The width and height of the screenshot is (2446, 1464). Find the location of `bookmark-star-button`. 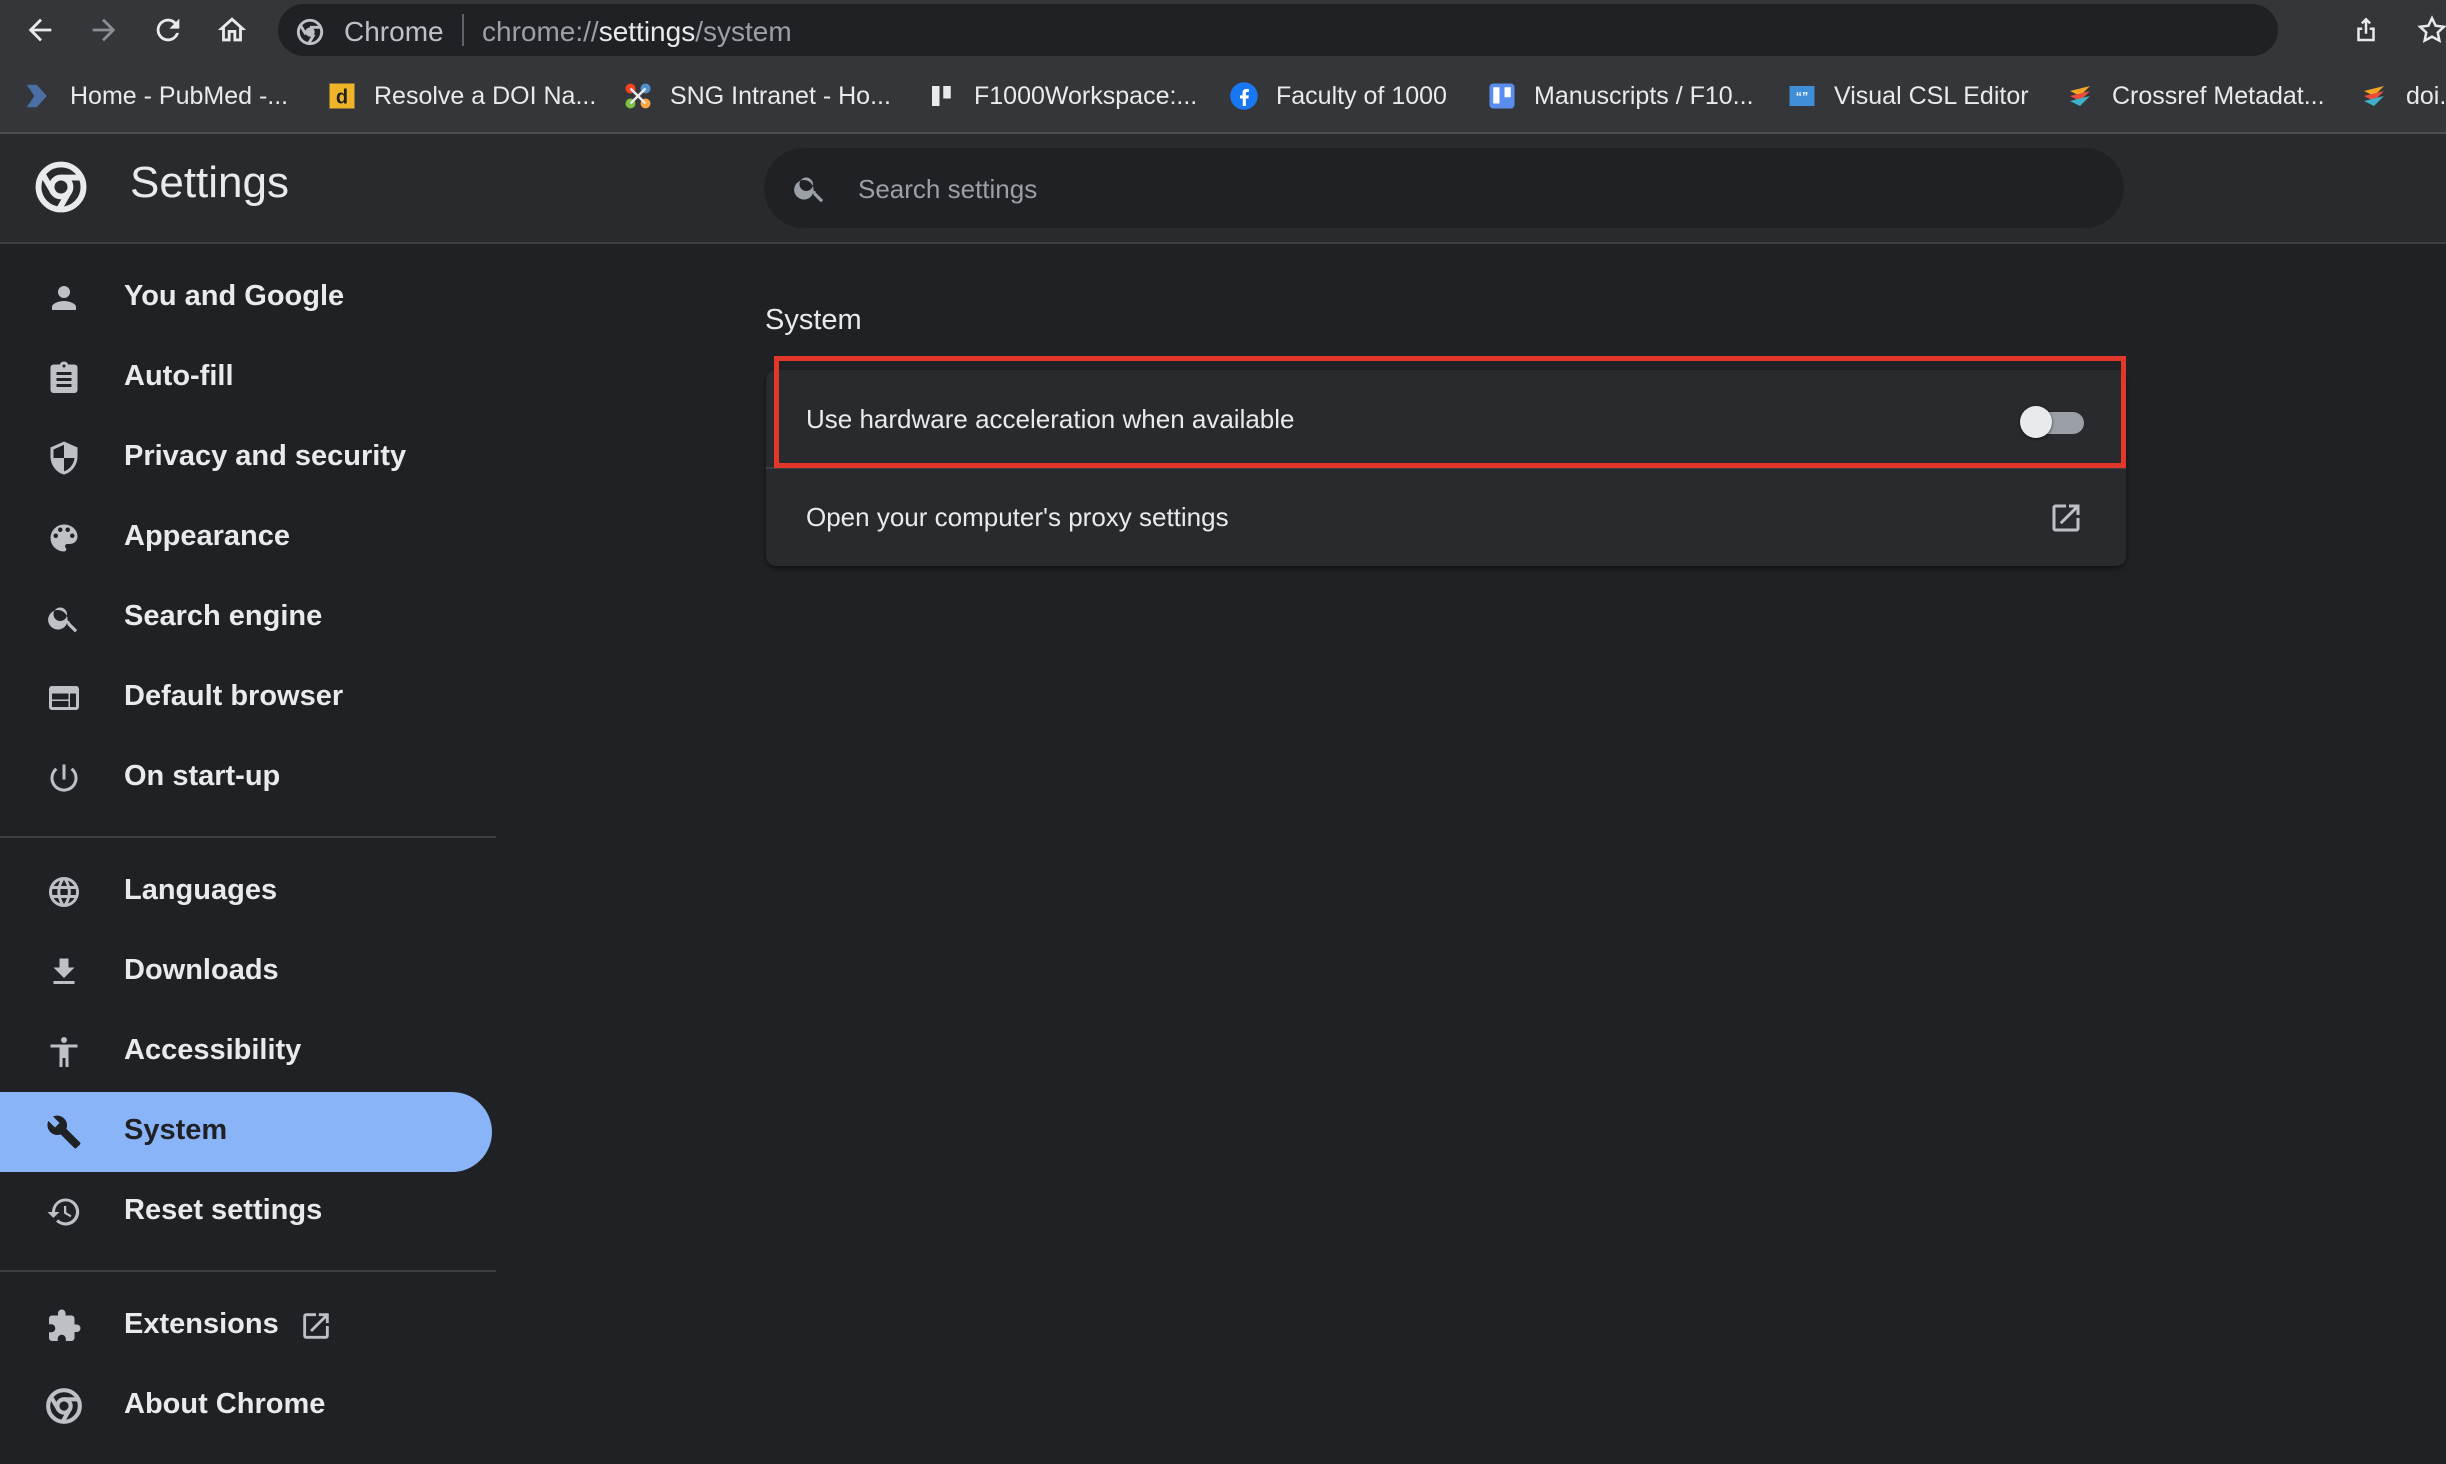

bookmark-star-button is located at coordinates (2429, 30).